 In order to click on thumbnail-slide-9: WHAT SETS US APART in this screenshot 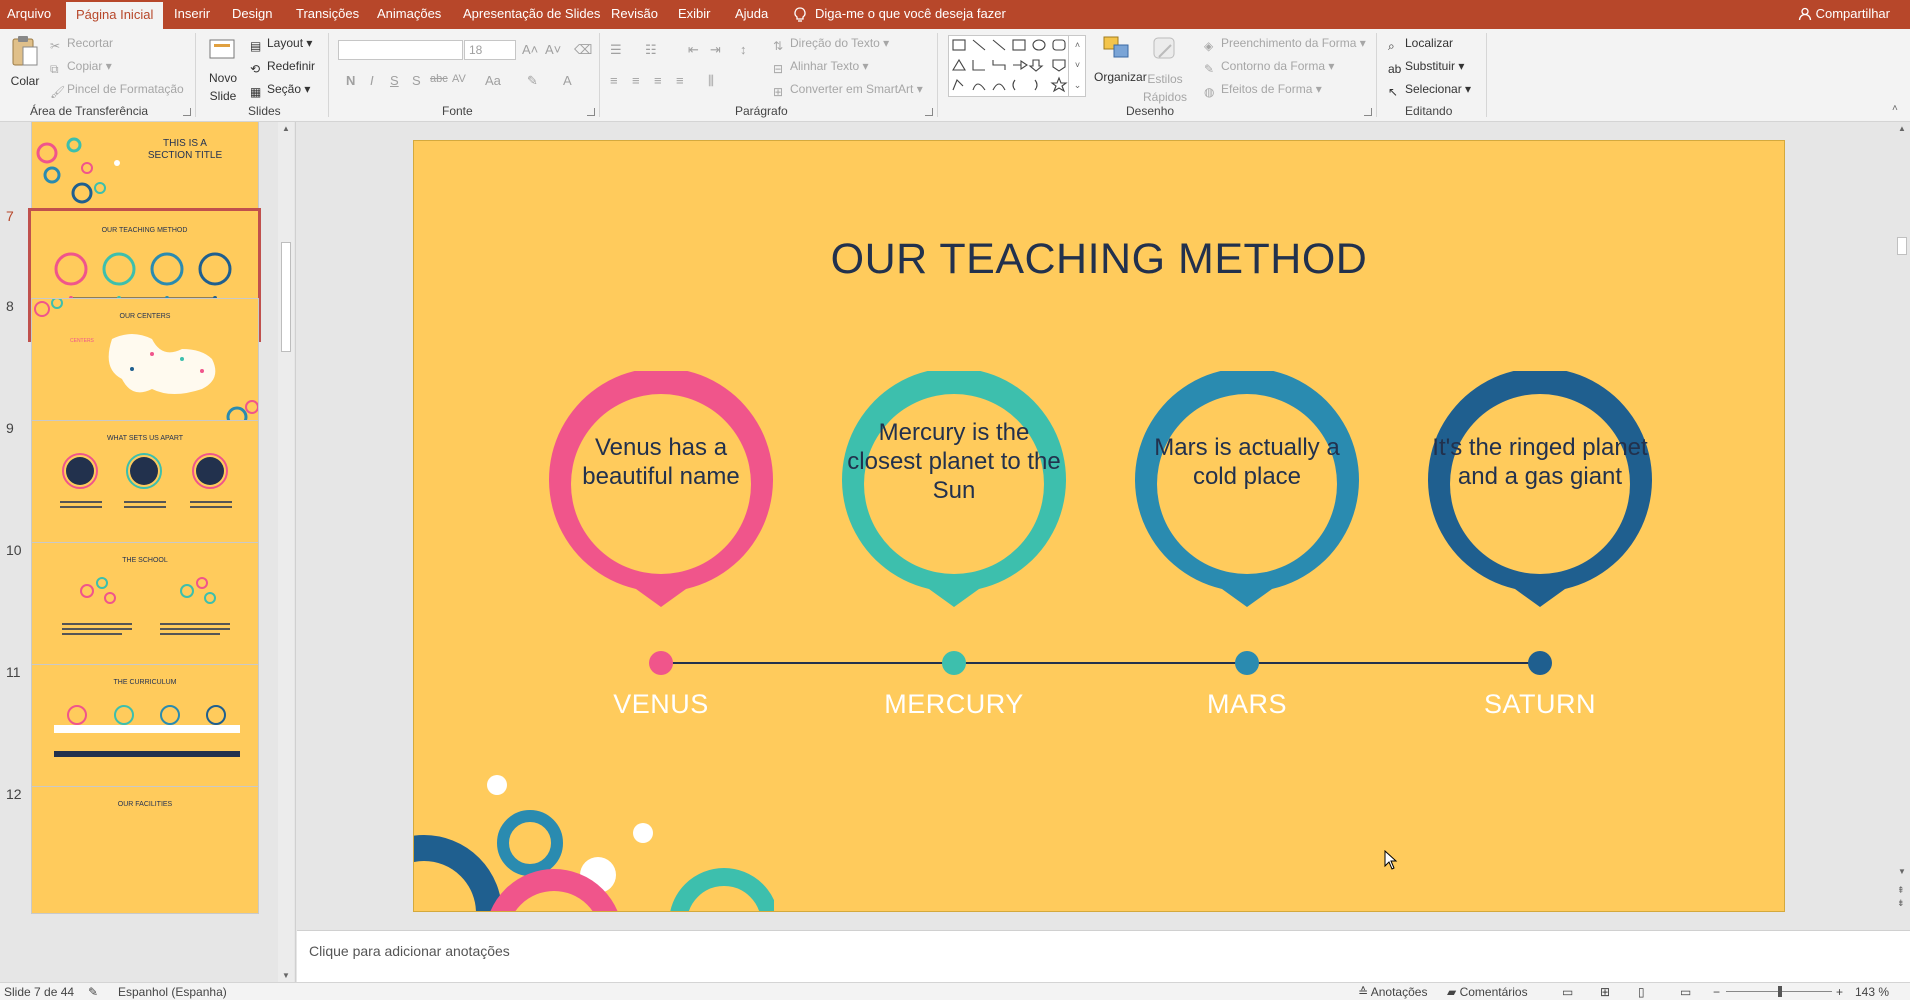, I will do `click(145, 484)`.